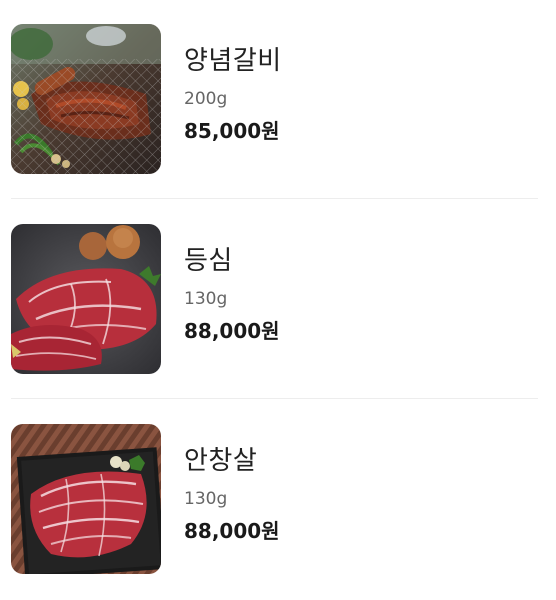 This screenshot has width=556, height=600. What do you see at coordinates (86, 99) in the screenshot?
I see `galbi-photo` at bounding box center [86, 99].